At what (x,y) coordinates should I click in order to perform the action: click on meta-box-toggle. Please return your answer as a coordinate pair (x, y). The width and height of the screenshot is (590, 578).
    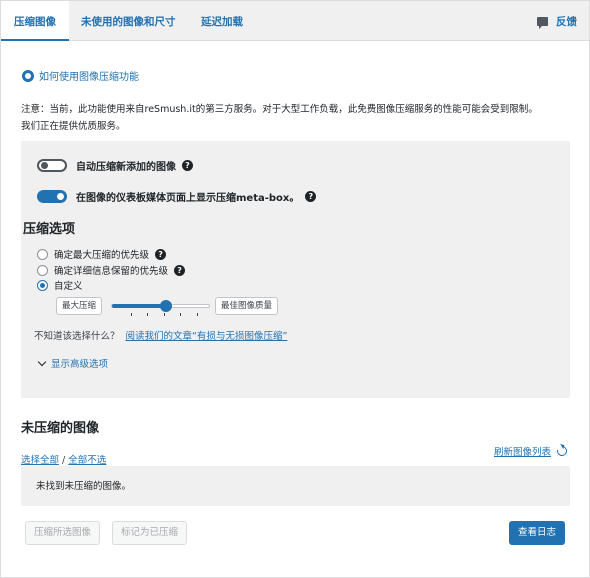
    Looking at the image, I should click on (52, 196).